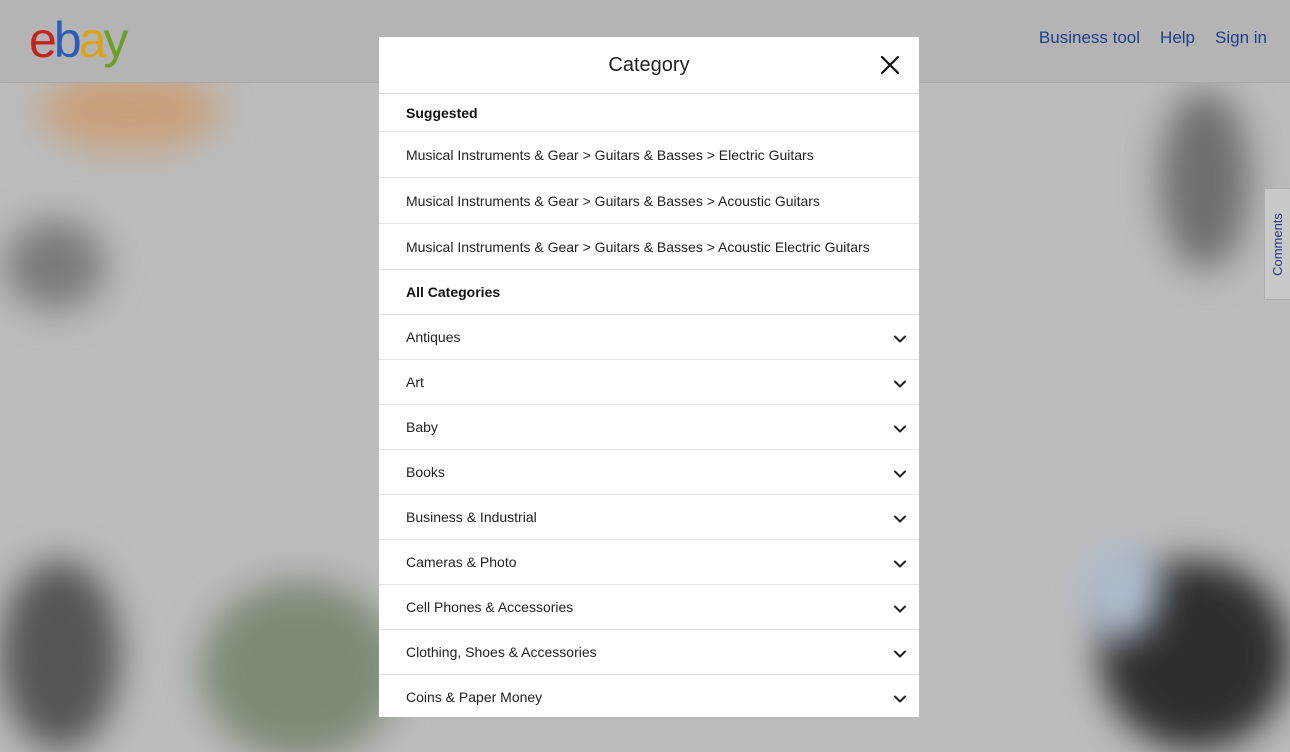 This screenshot has width=1290, height=752. I want to click on category-item-books: Books, so click(649, 472).